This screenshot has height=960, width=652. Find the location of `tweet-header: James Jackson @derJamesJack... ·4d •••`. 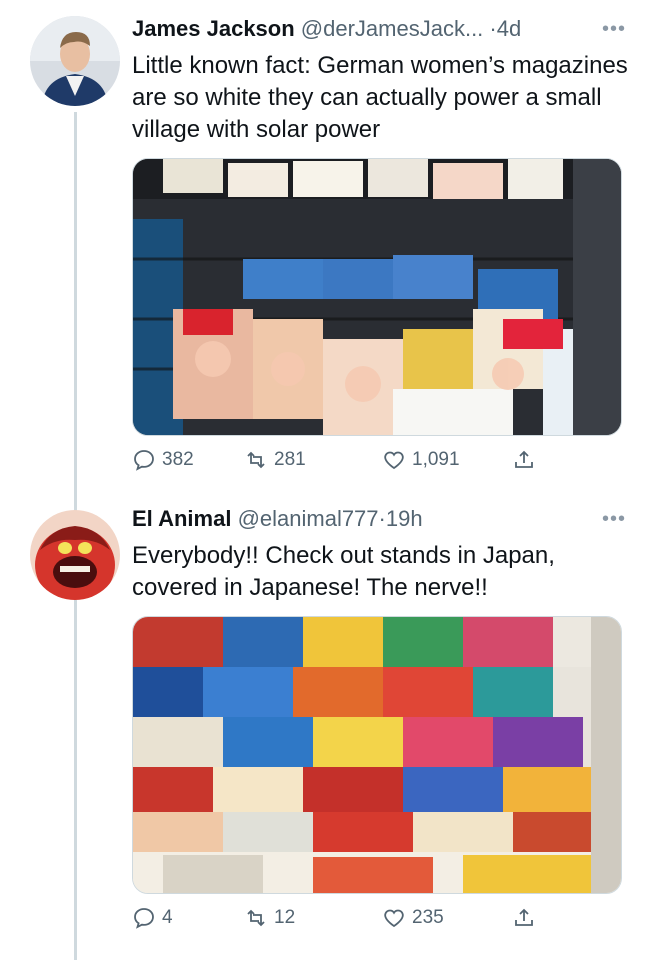

tweet-header: James Jackson @derJamesJack... ·4d ••• is located at coordinates (379, 29).